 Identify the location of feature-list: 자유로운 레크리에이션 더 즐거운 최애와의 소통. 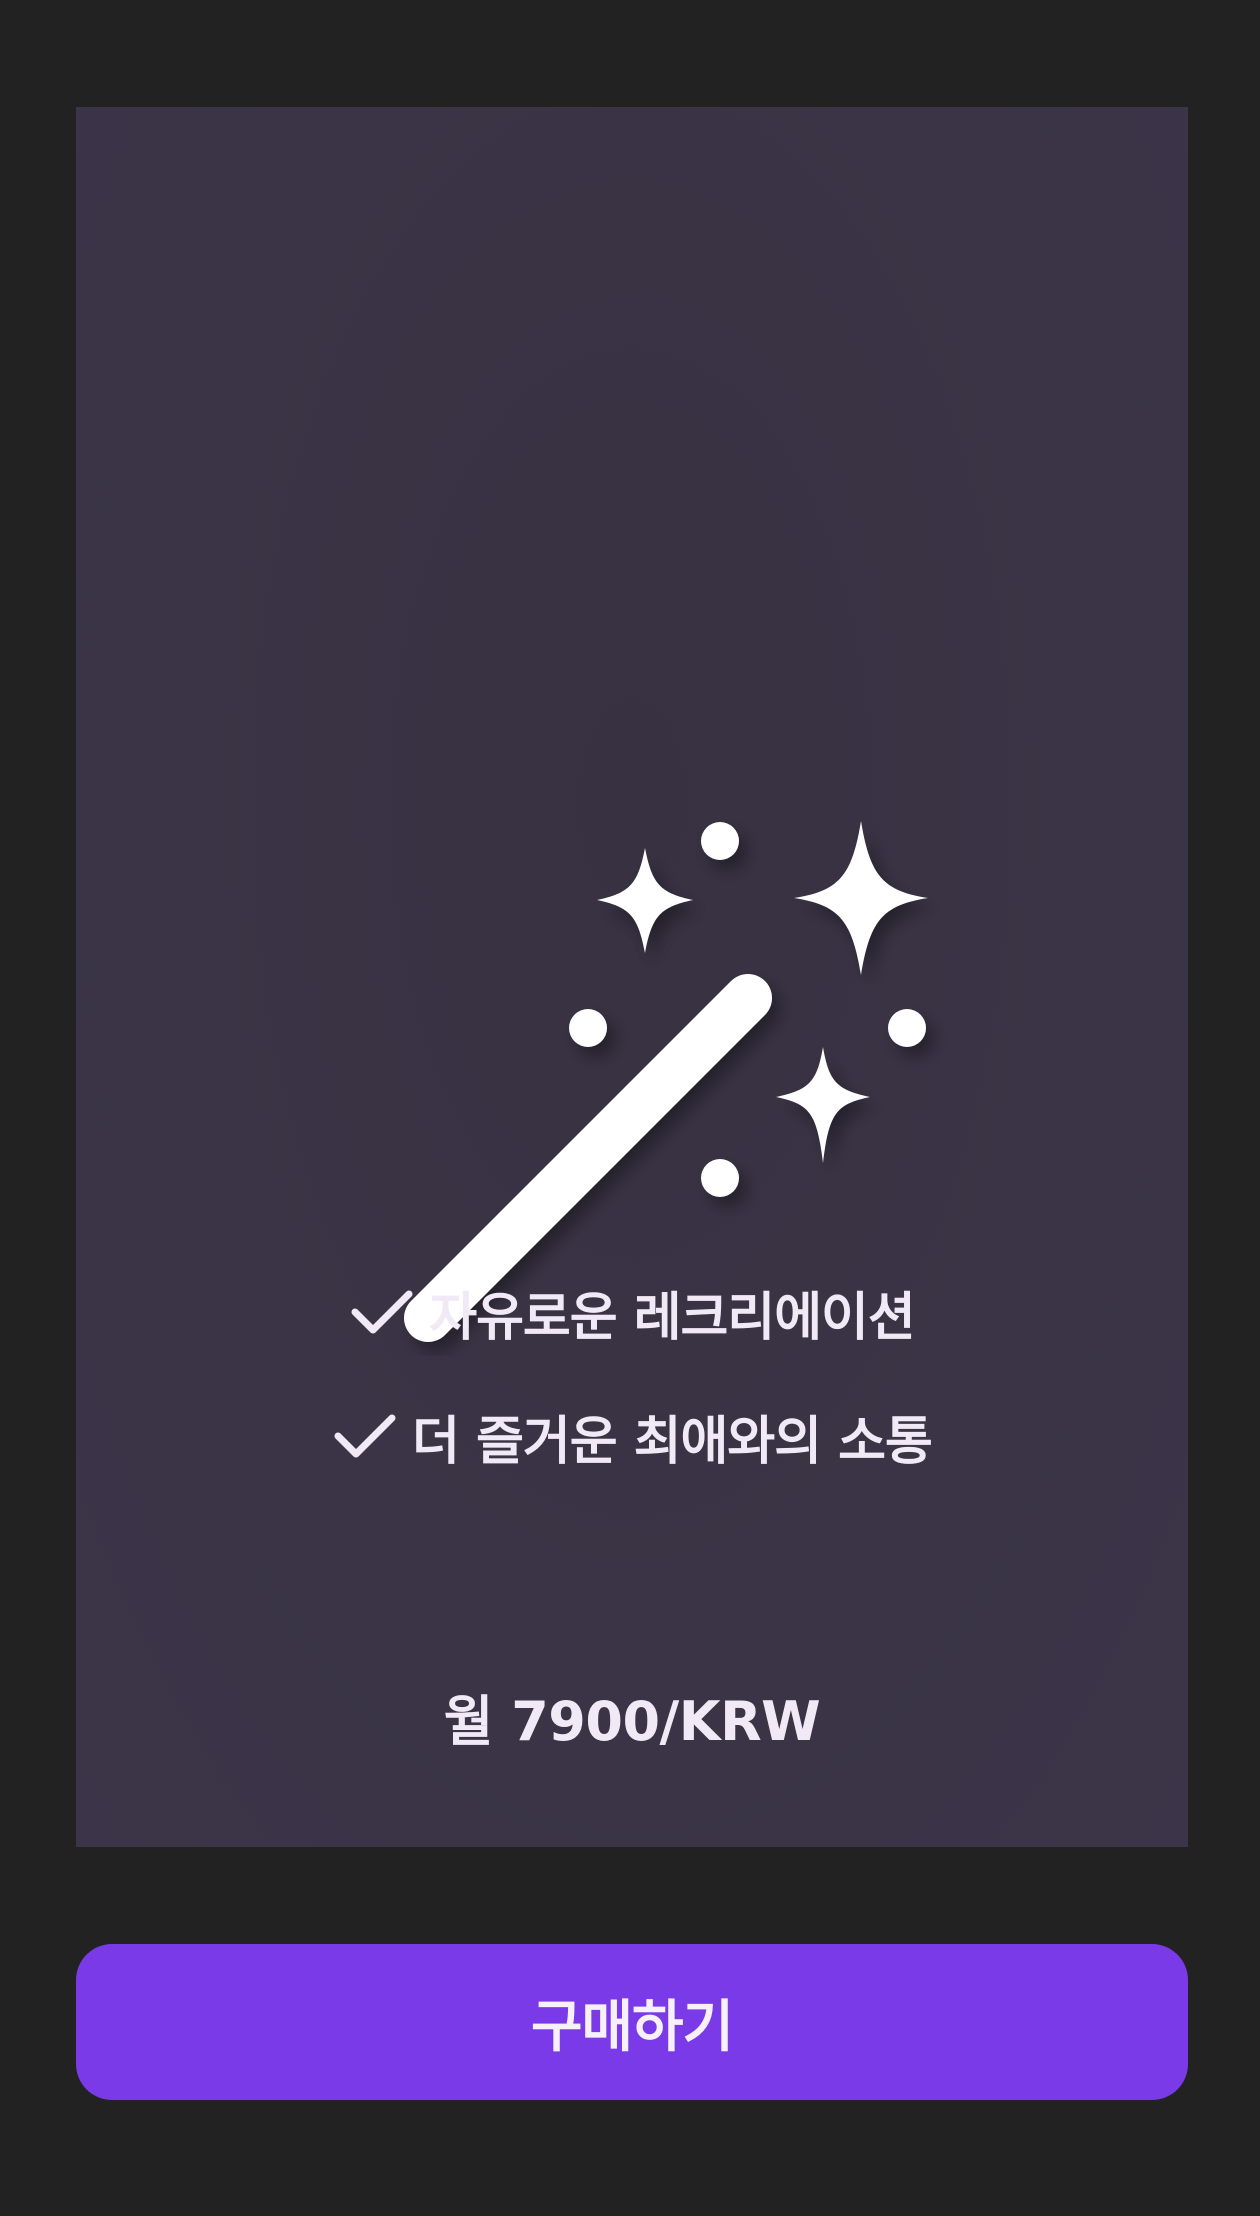
(632, 1374).